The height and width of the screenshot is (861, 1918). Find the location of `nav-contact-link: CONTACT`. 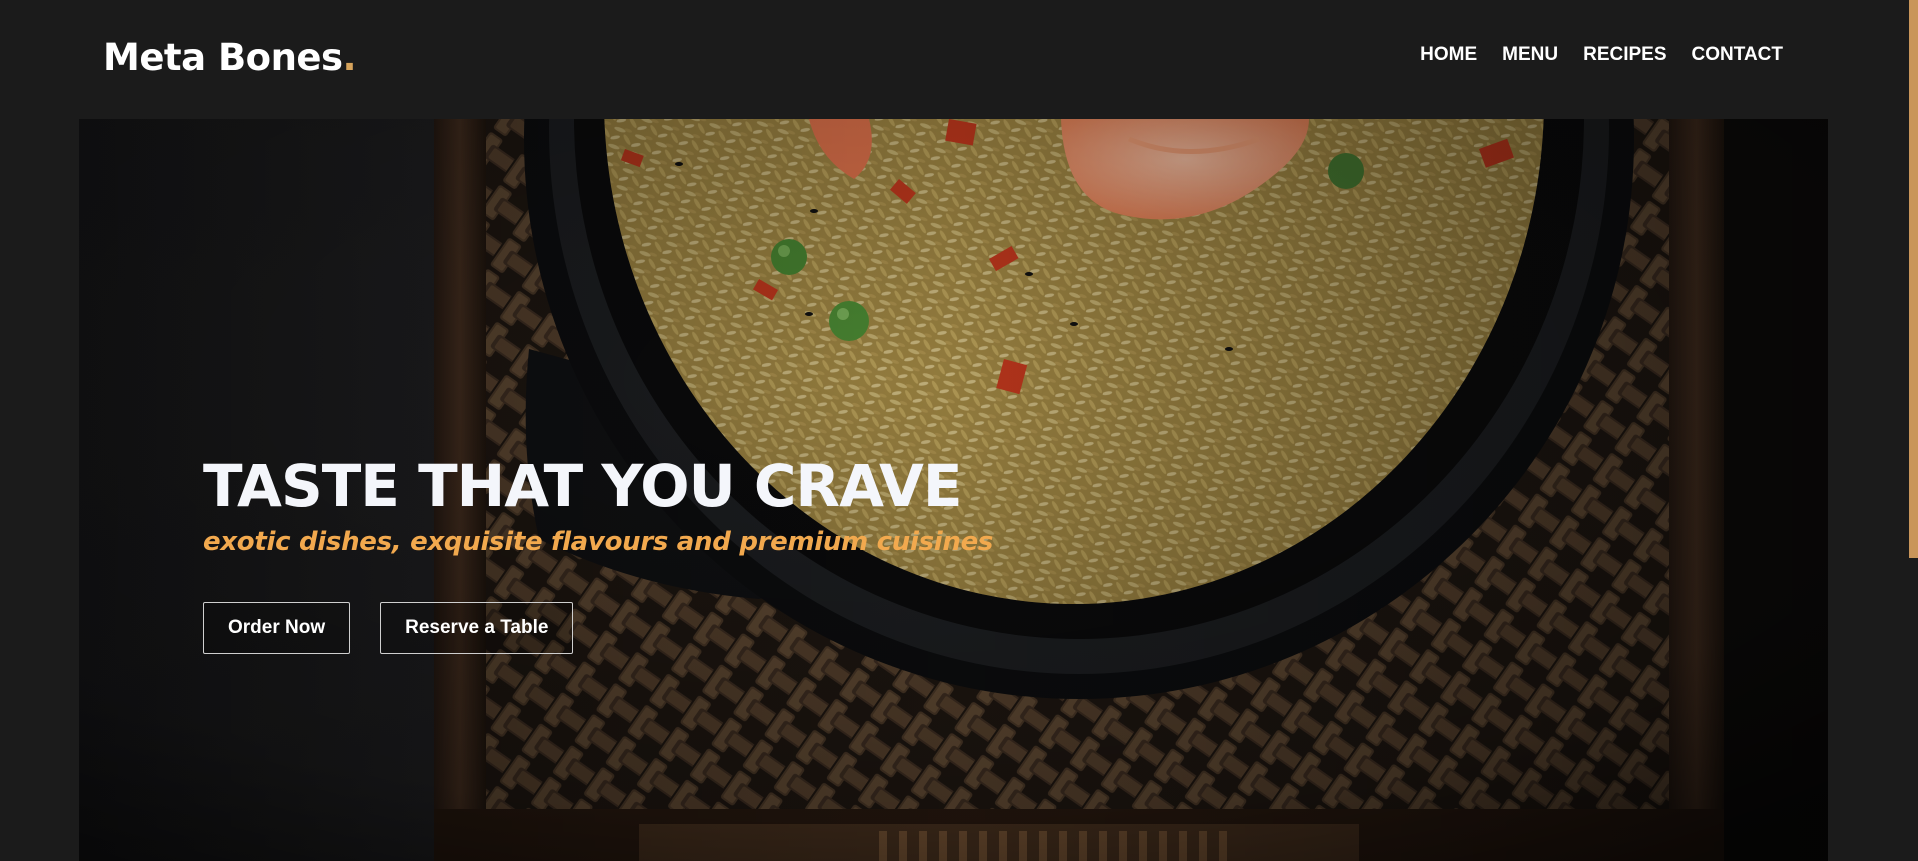

nav-contact-link: CONTACT is located at coordinates (1737, 55).